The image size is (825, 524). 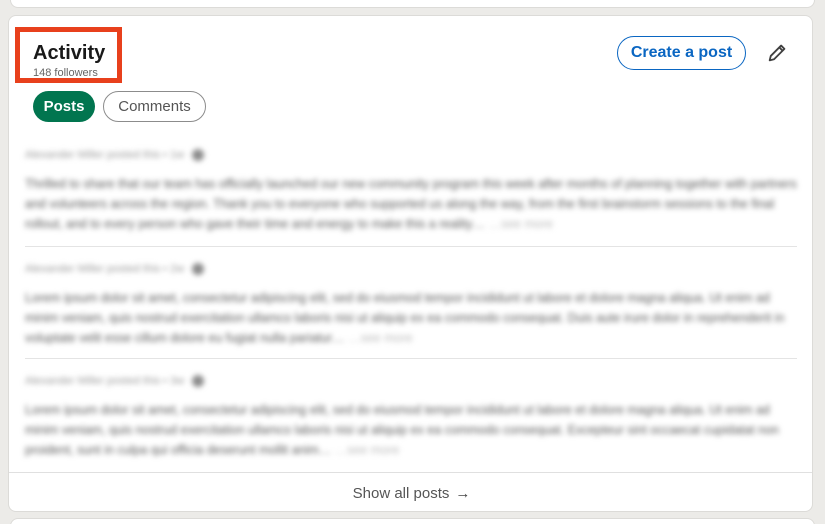 I want to click on post-meta-text: Alexander Miller posted this • 3w, so click(x=105, y=381).